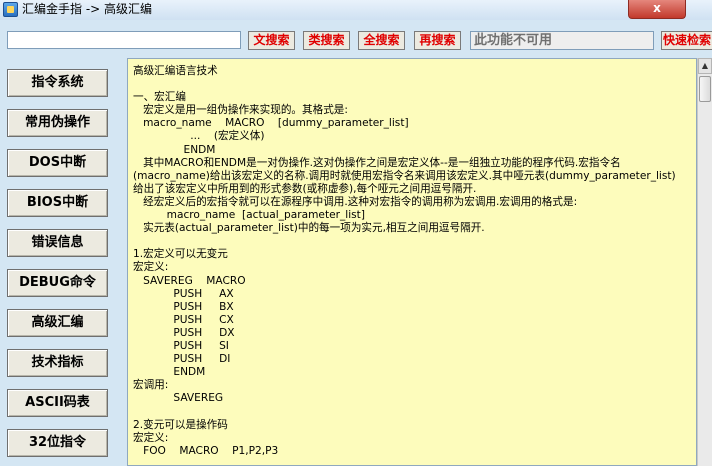 Image resolution: width=712 pixels, height=466 pixels. Describe the element at coordinates (562, 40) in the screenshot. I see `disabled-feature-field: 此功能不可用` at that location.